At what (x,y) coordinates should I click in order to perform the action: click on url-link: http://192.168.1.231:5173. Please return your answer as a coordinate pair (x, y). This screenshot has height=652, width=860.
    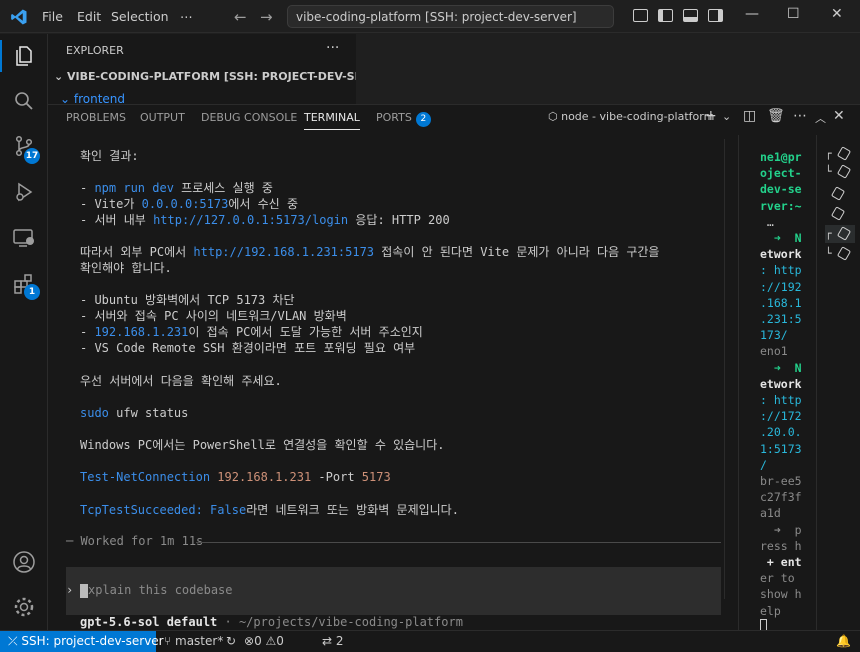
    Looking at the image, I should click on (283, 252).